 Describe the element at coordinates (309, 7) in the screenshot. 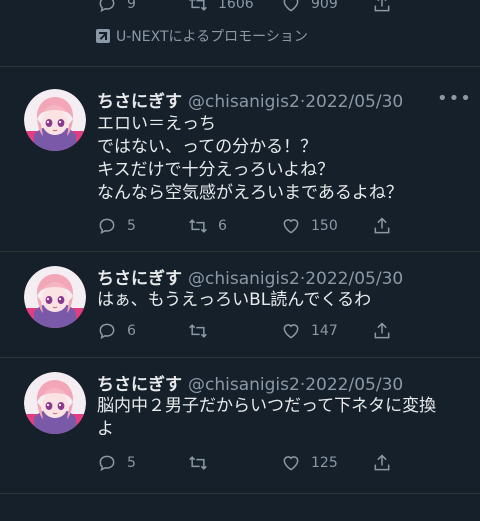

I see `like-button: 909` at that location.